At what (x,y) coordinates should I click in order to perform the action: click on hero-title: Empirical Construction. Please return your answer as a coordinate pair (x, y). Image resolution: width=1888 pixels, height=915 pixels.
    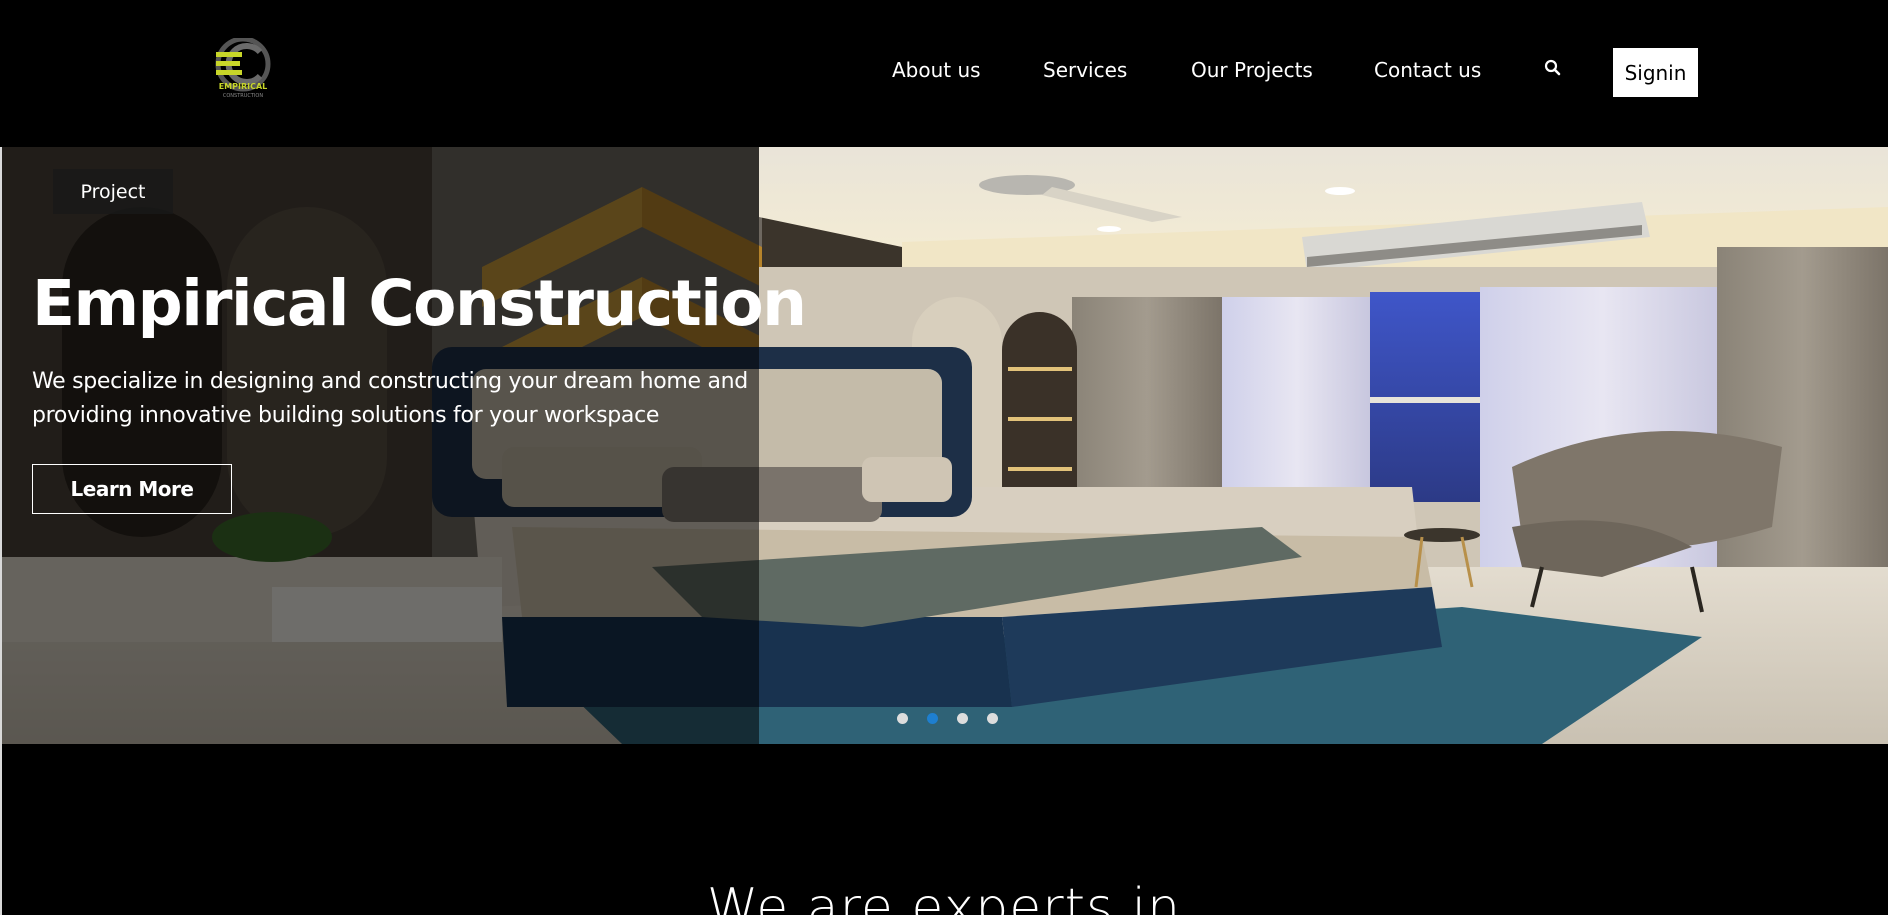
    Looking at the image, I should click on (419, 303).